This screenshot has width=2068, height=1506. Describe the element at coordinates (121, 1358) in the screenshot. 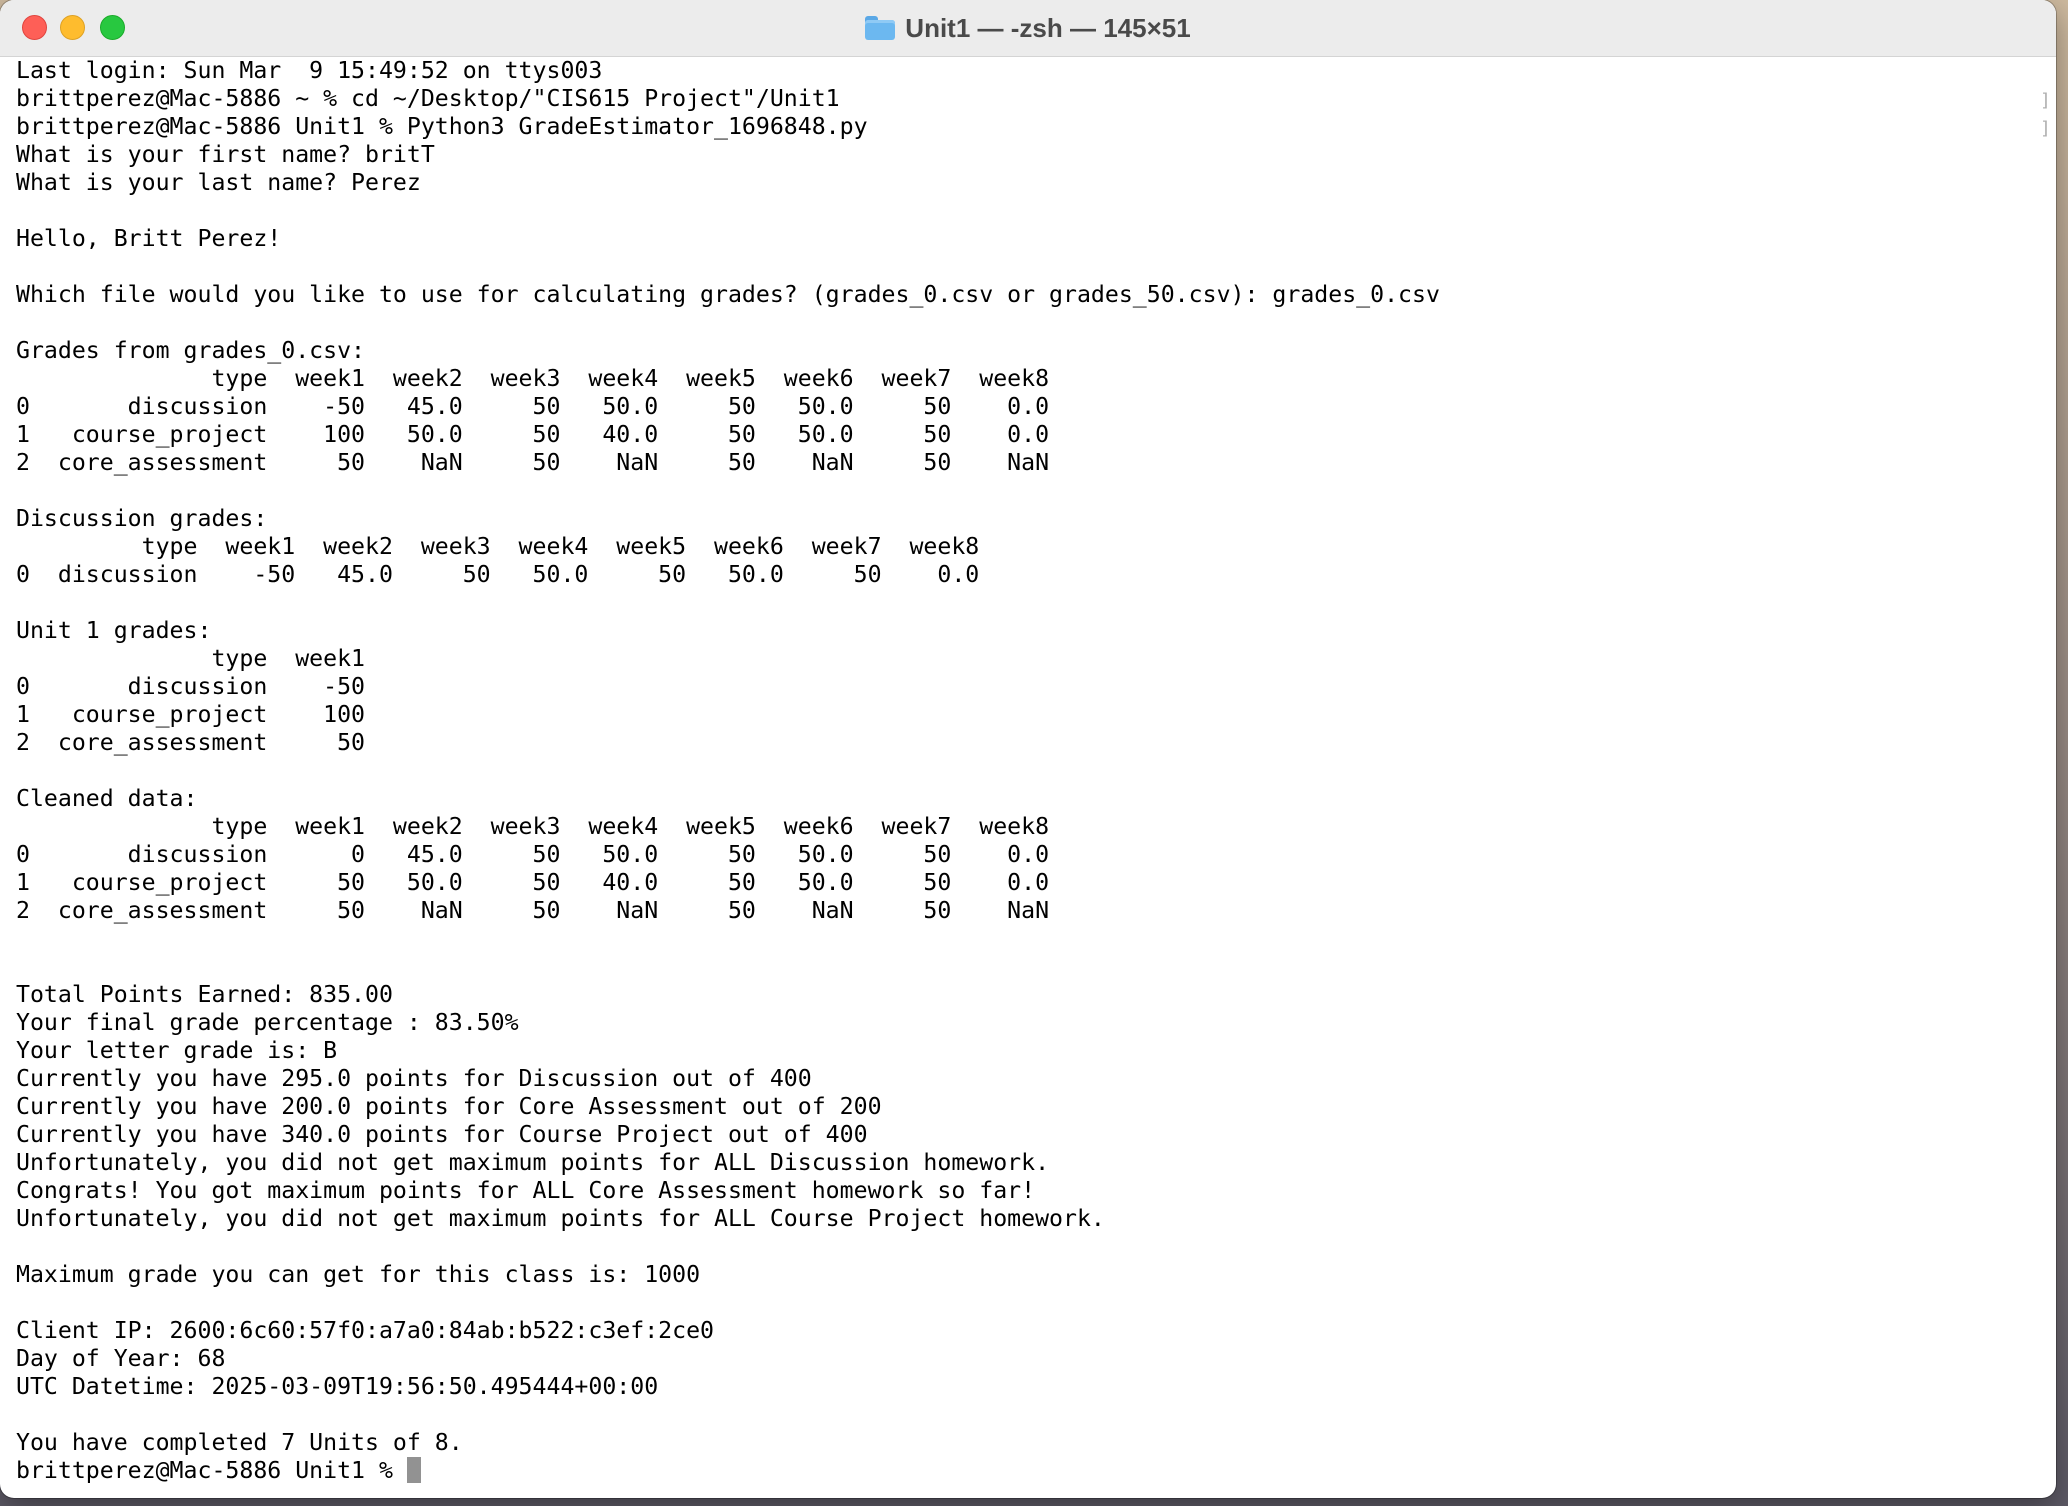

I see `terminal-line: Day of Year: 68` at that location.